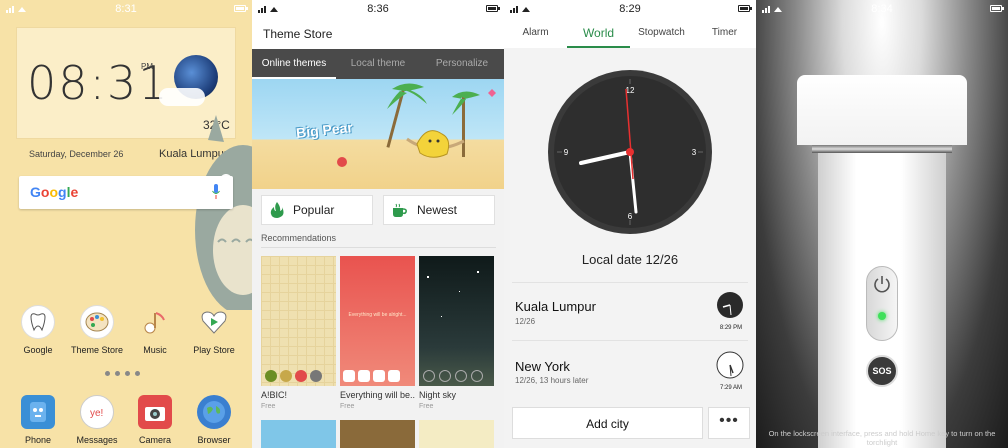 This screenshot has width=1008, height=448. What do you see at coordinates (729, 423) in the screenshot?
I see `more-options-button: •••` at bounding box center [729, 423].